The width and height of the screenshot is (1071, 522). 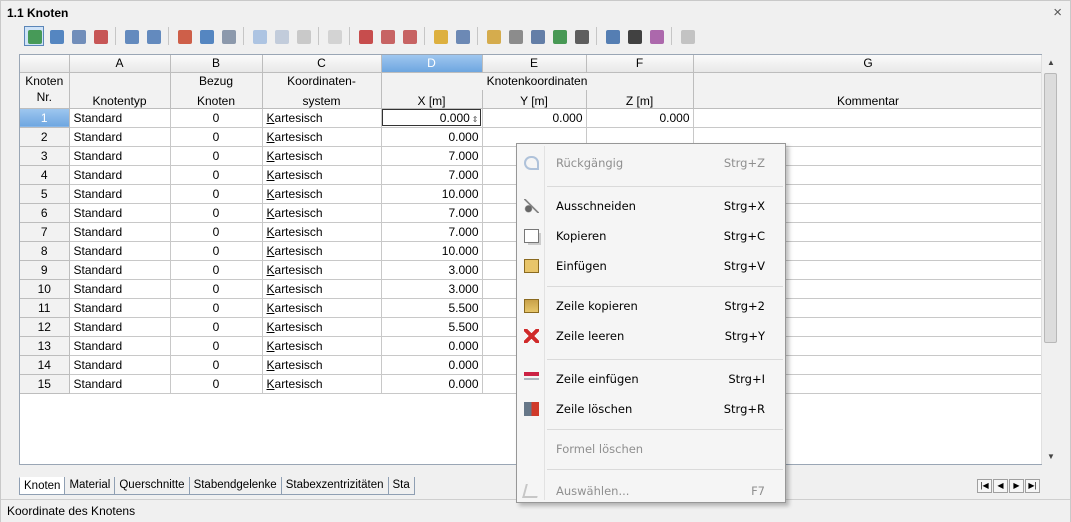 What do you see at coordinates (45, 213) in the screenshot?
I see `row-number: 6` at bounding box center [45, 213].